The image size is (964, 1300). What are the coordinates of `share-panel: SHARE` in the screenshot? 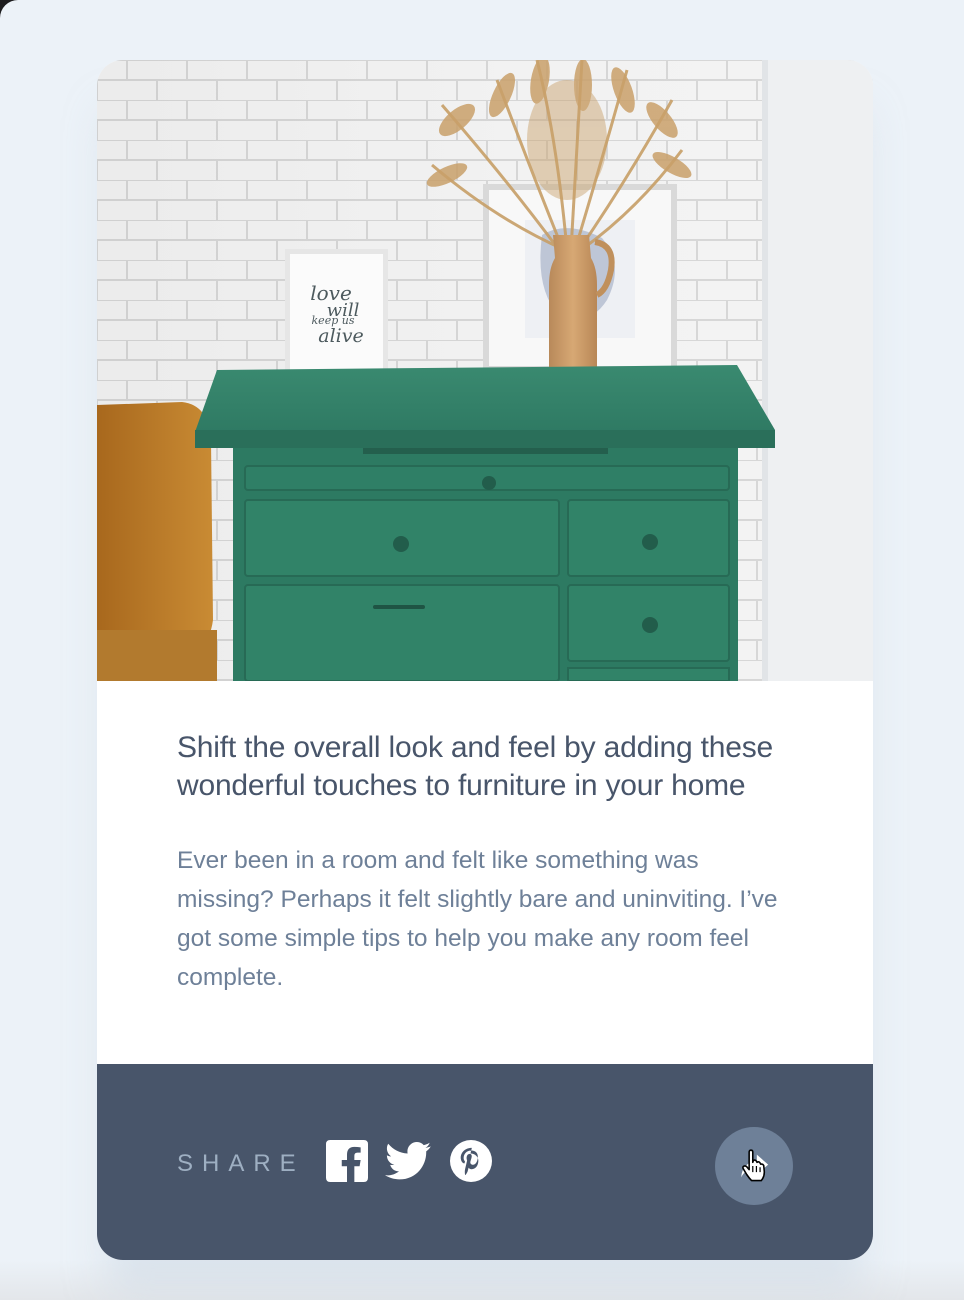 It's located at (485, 1162).